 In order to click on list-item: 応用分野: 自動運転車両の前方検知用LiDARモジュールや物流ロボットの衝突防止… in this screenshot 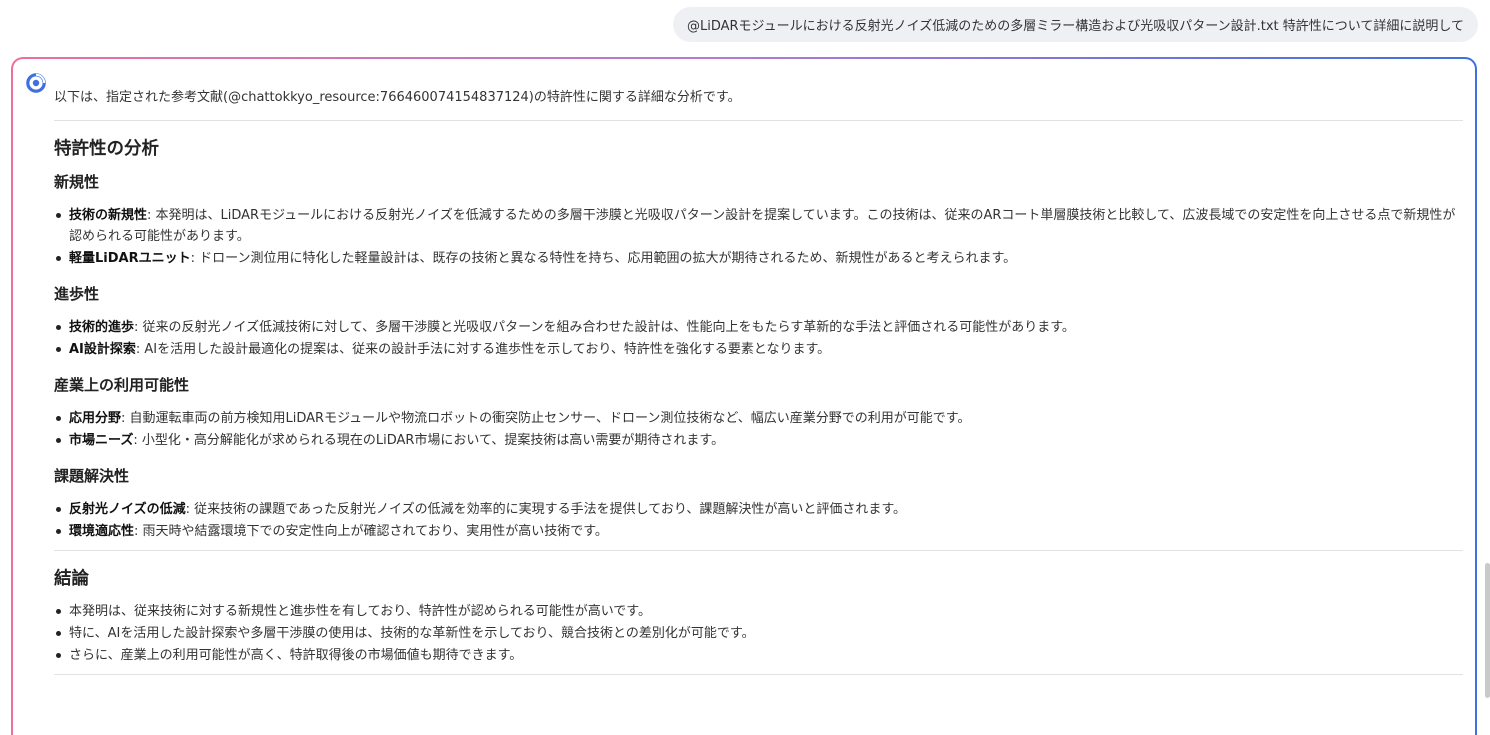, I will do `click(759, 418)`.